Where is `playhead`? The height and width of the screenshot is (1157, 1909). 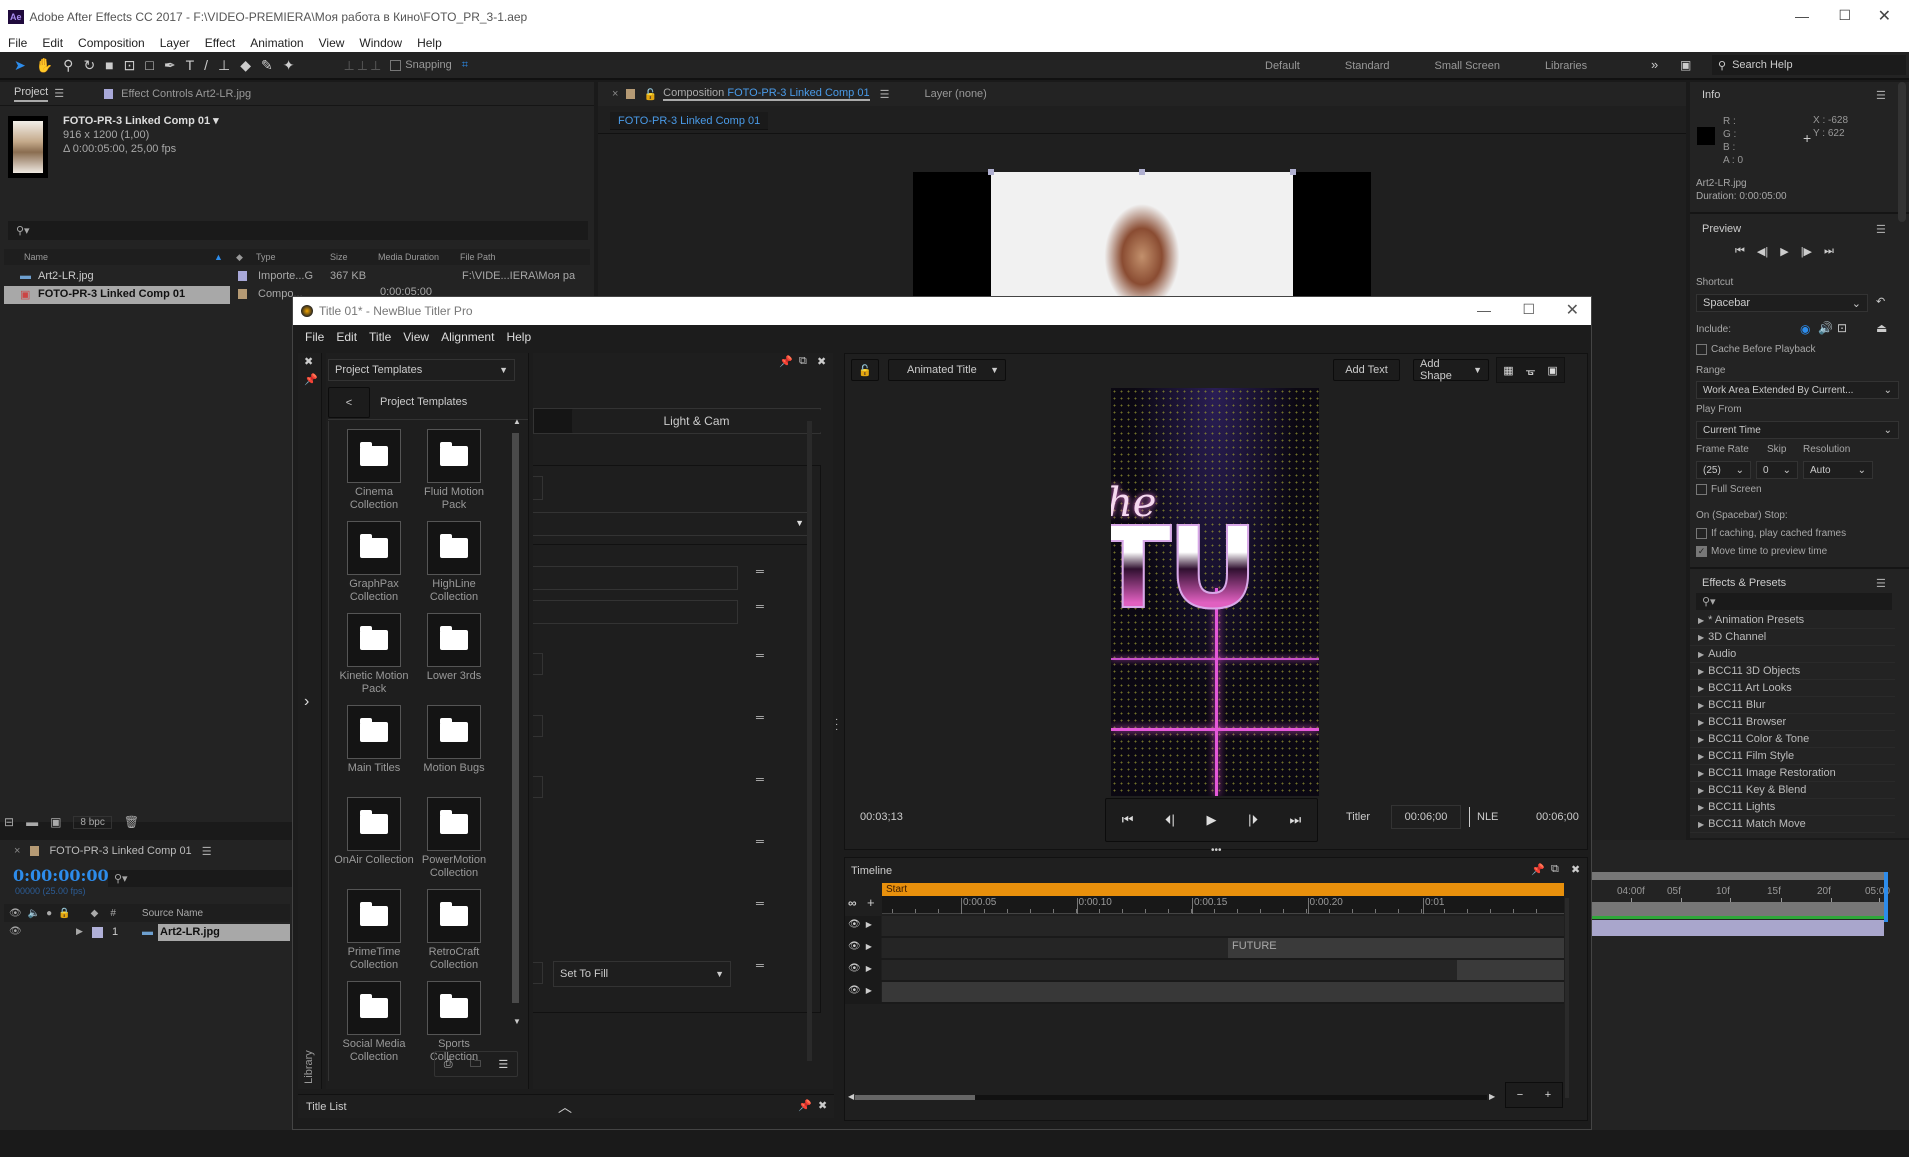 playhead is located at coordinates (1886, 897).